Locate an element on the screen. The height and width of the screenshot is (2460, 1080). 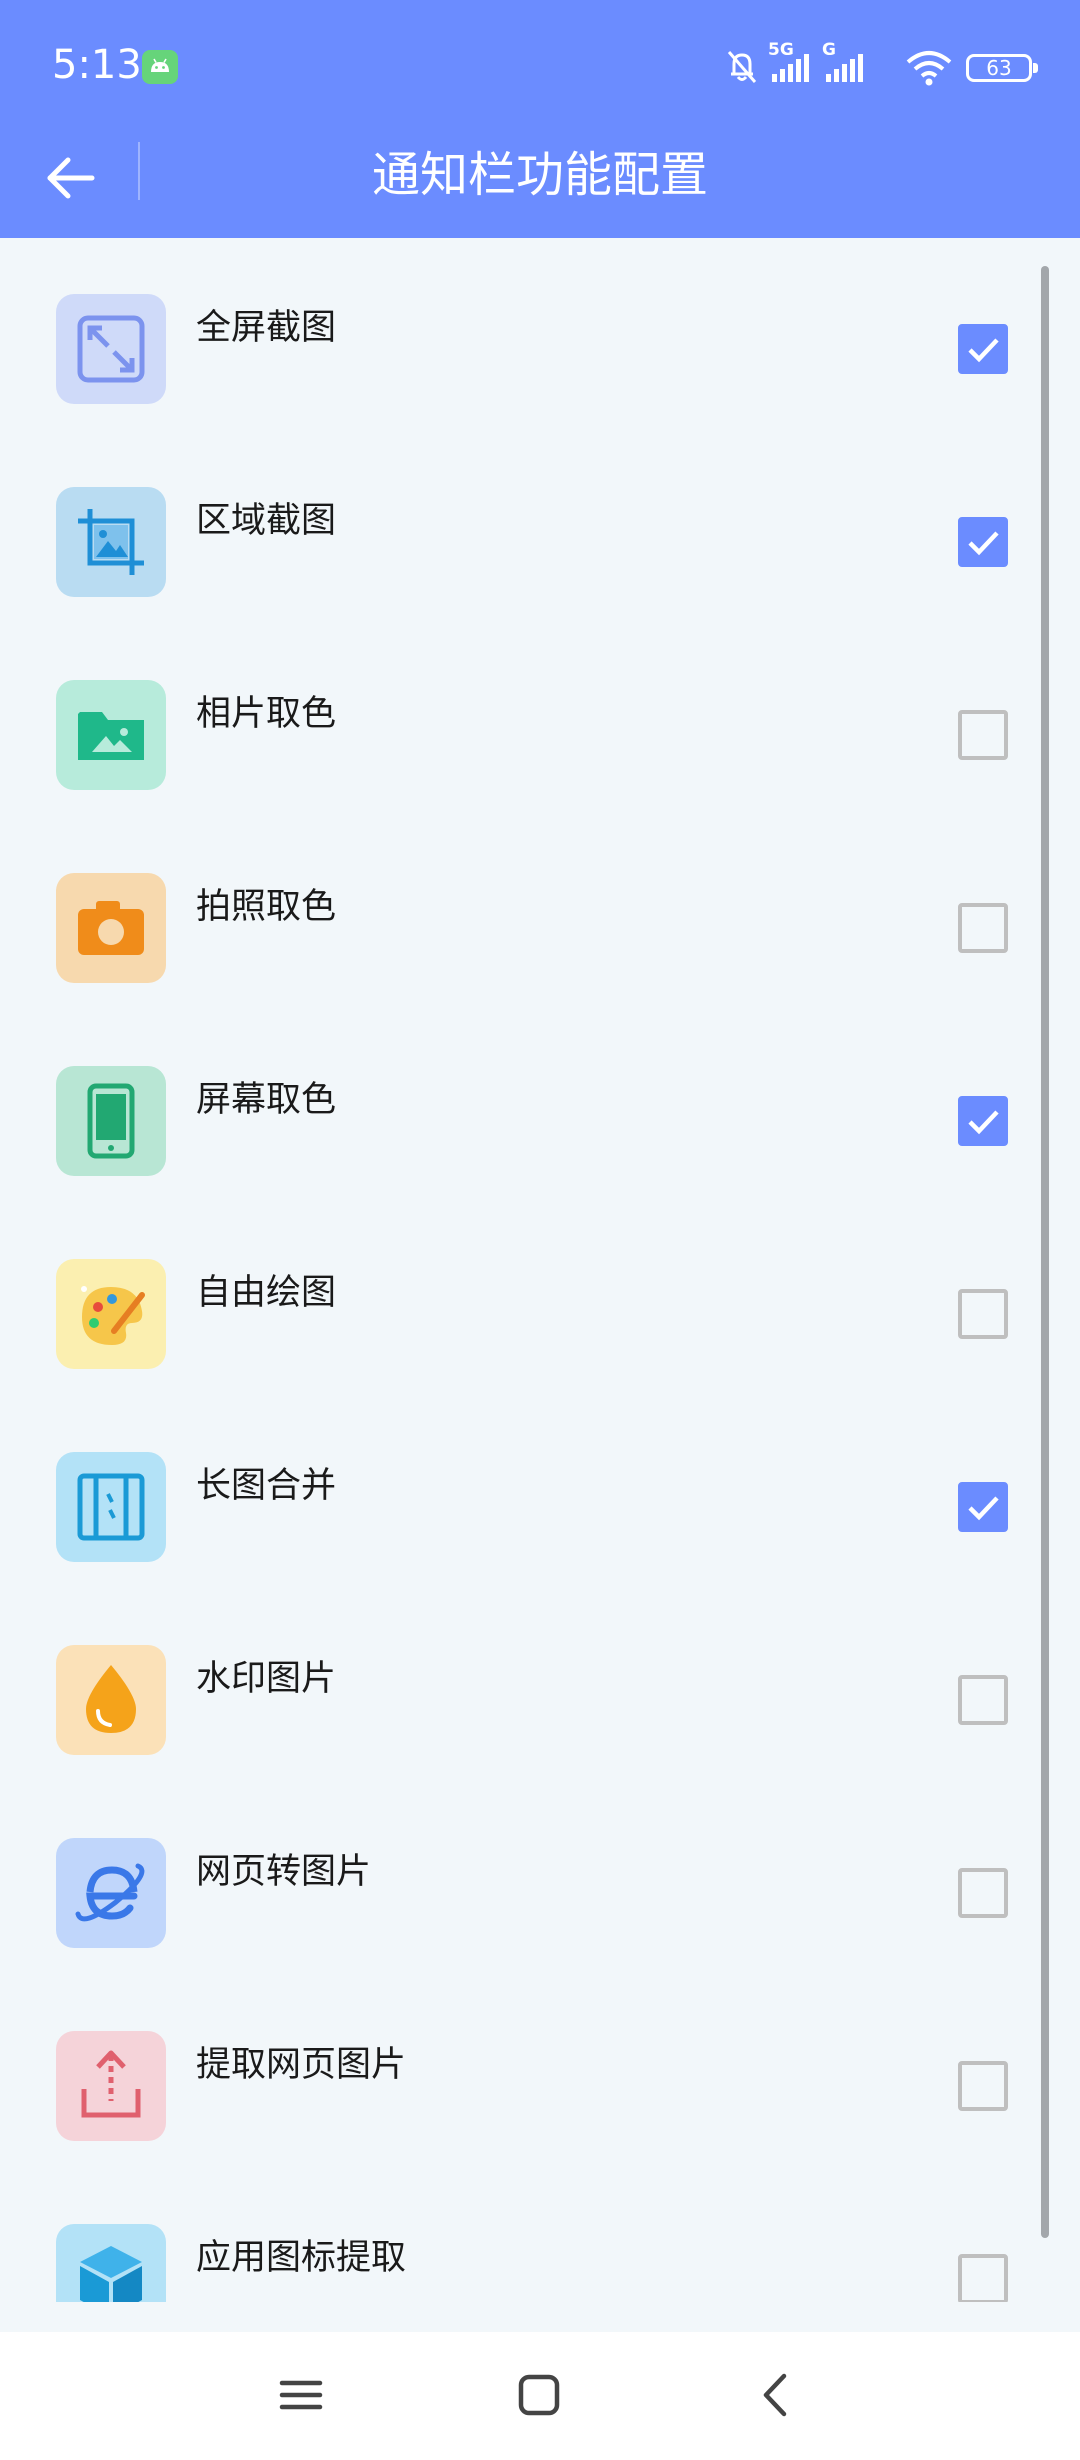
app-bar: 5:13 5G G 63 通知栏功能配置 is located at coordinates (540, 119).